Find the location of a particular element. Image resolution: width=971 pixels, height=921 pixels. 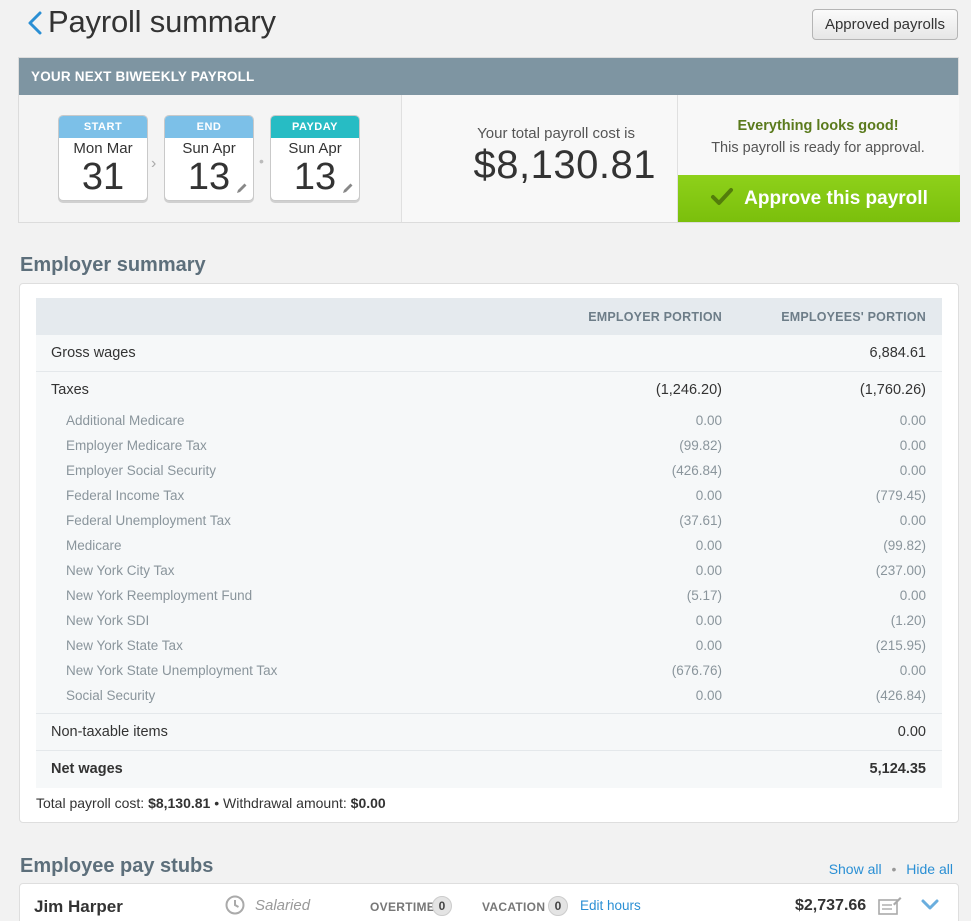

overtime-badge: 0 is located at coordinates (442, 906).